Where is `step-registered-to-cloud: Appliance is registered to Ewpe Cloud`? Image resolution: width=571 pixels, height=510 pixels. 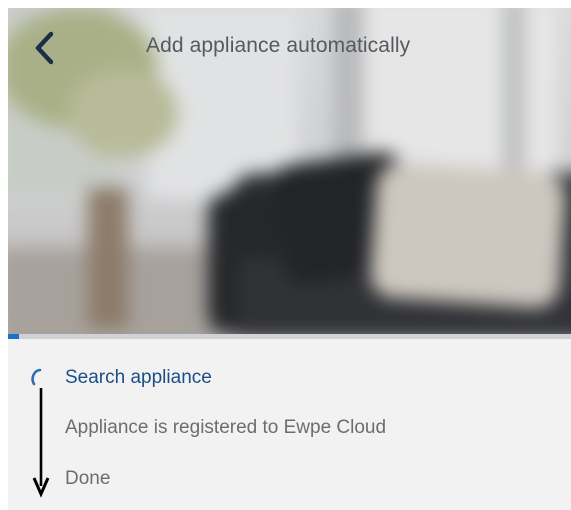 step-registered-to-cloud: Appliance is registered to Ewpe Cloud is located at coordinates (226, 427).